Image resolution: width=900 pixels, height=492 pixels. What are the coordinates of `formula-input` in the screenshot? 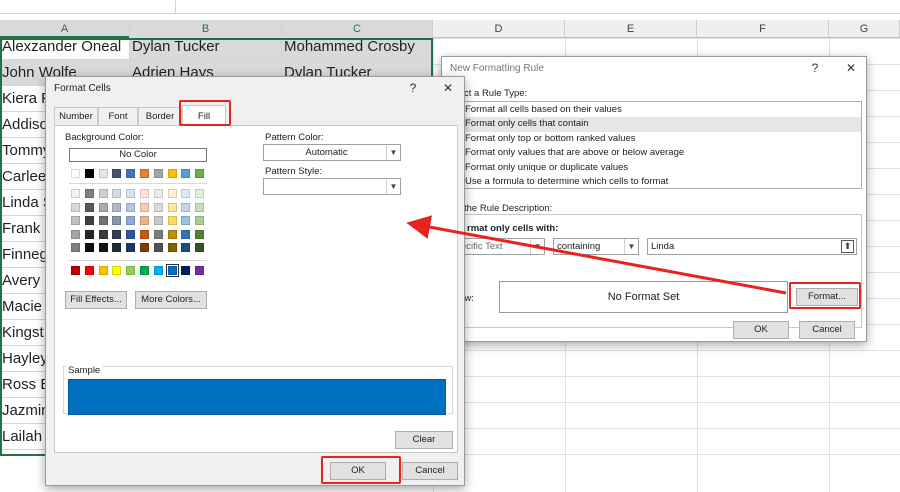 It's located at (537, 7).